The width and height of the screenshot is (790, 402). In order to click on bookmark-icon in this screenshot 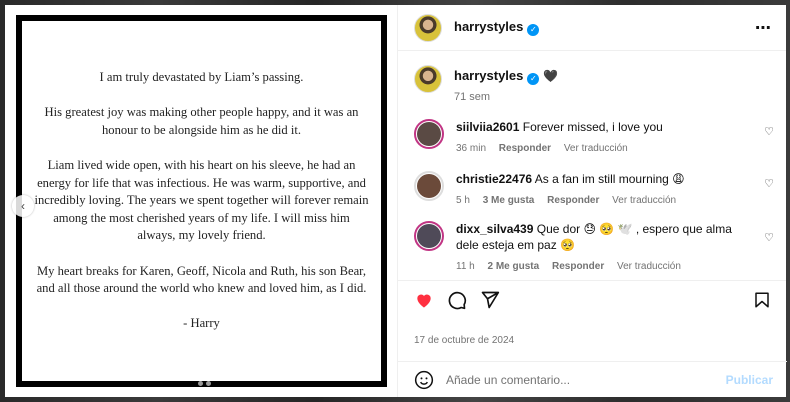, I will do `click(762, 300)`.